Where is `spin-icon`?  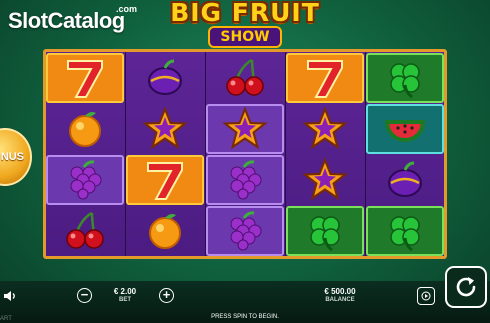 spin-icon is located at coordinates (466, 287).